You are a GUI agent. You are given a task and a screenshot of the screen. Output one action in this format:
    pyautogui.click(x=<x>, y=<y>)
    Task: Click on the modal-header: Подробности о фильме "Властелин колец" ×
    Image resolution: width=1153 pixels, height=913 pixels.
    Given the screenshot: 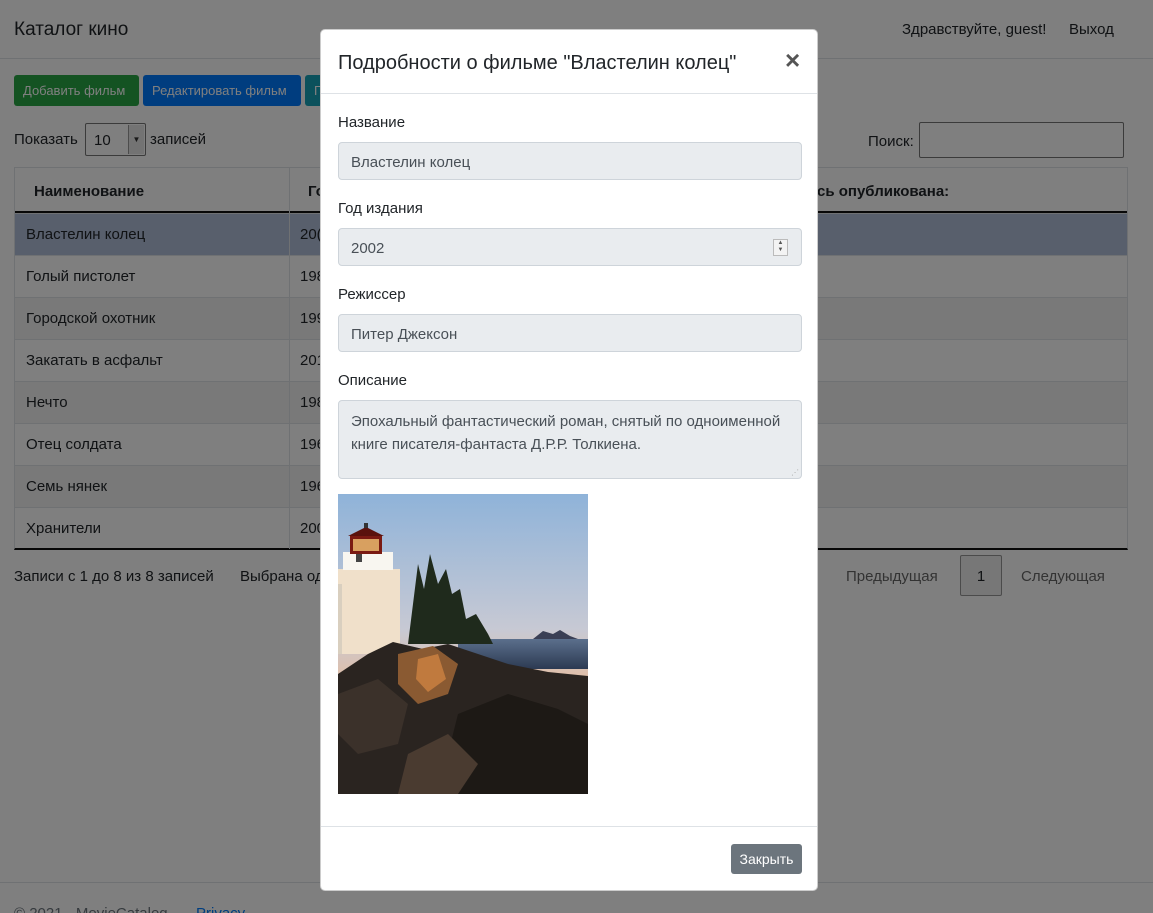 What is the action you would take?
    pyautogui.click(x=569, y=62)
    